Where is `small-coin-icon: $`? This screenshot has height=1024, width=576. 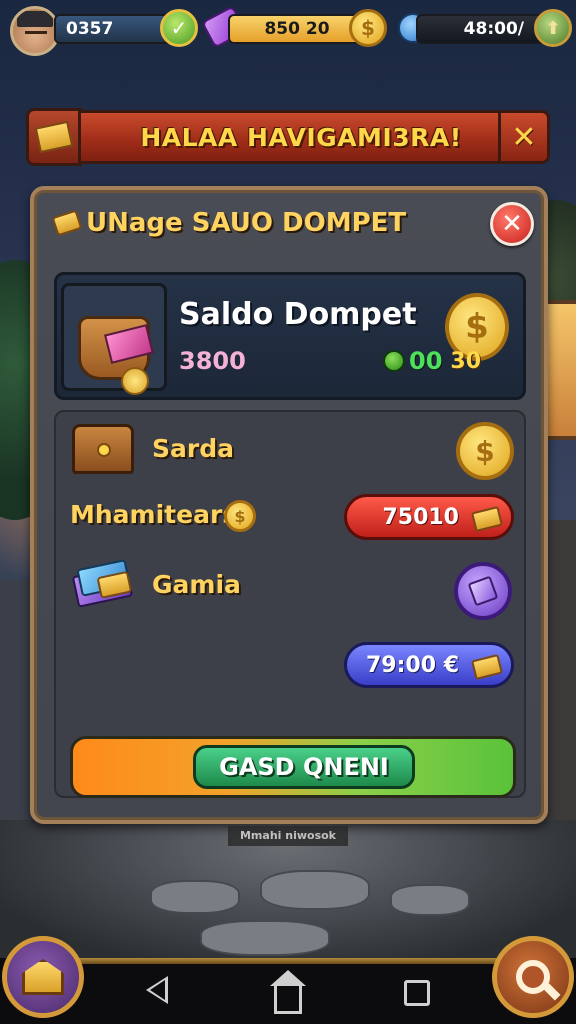
small-coin-icon: $ is located at coordinates (240, 516).